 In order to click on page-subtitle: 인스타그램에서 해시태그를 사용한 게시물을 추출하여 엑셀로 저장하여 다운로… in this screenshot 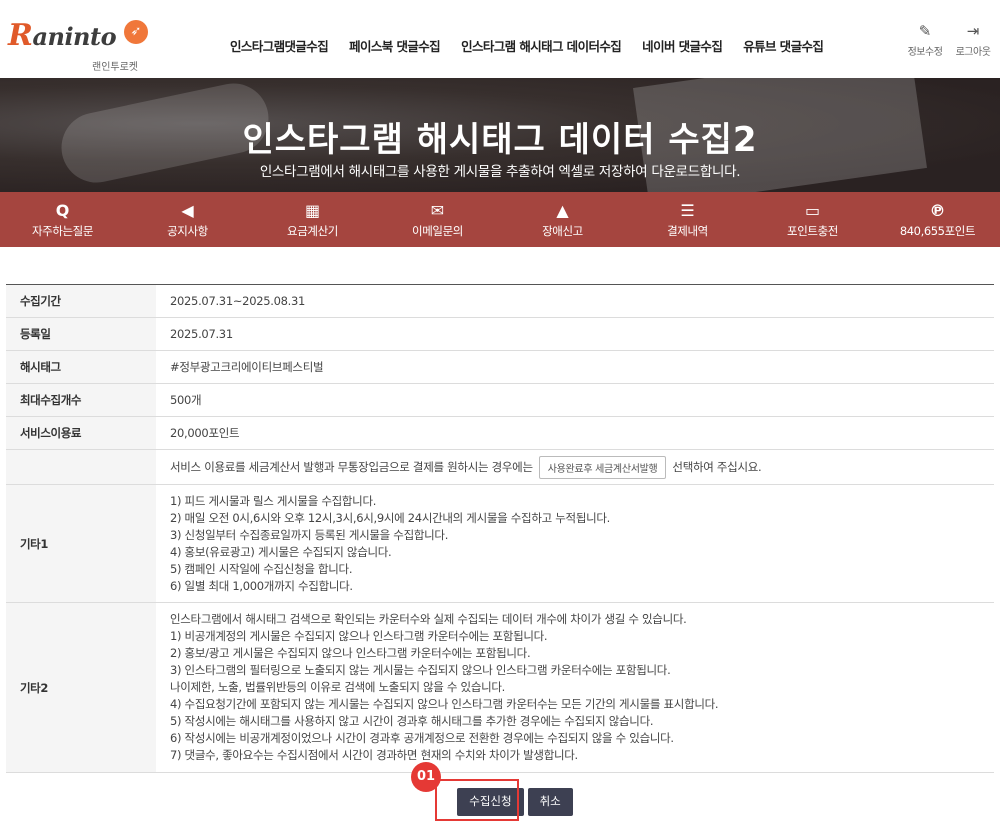, I will do `click(500, 172)`.